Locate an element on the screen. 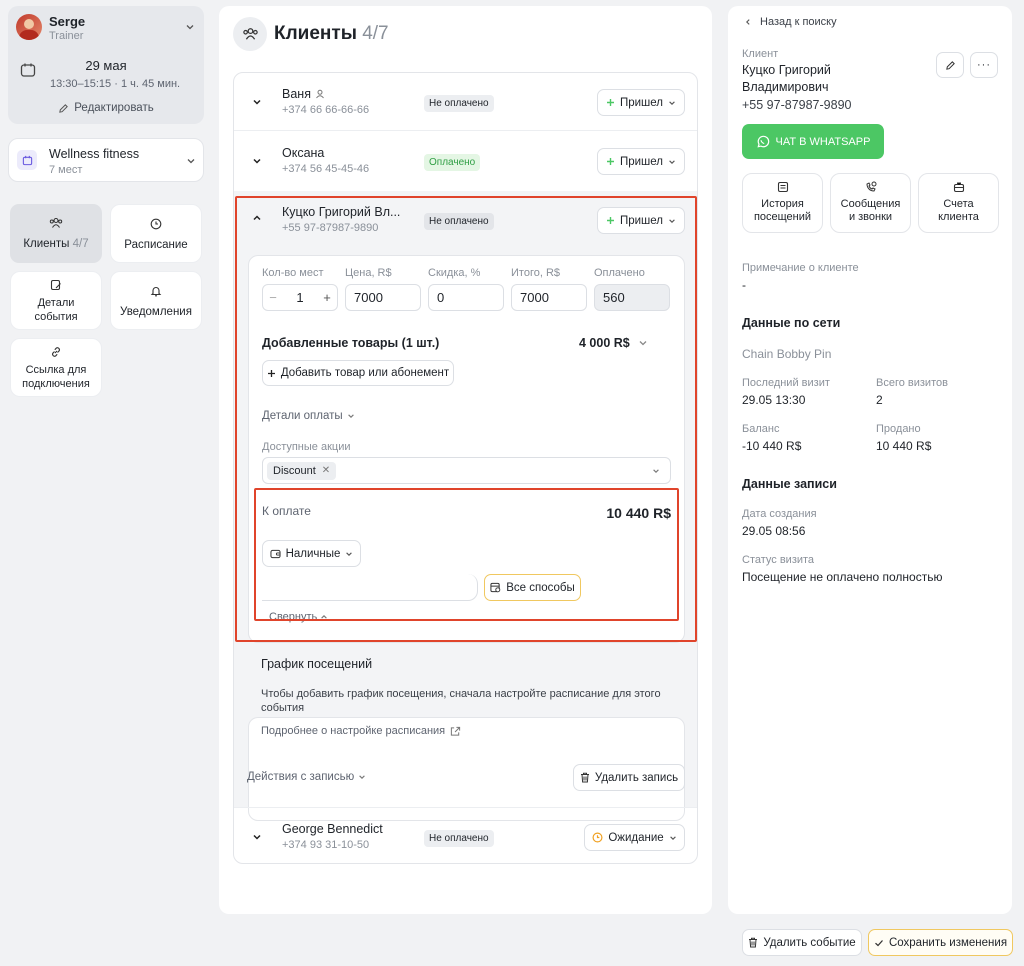  pencil-icon is located at coordinates (63, 108).